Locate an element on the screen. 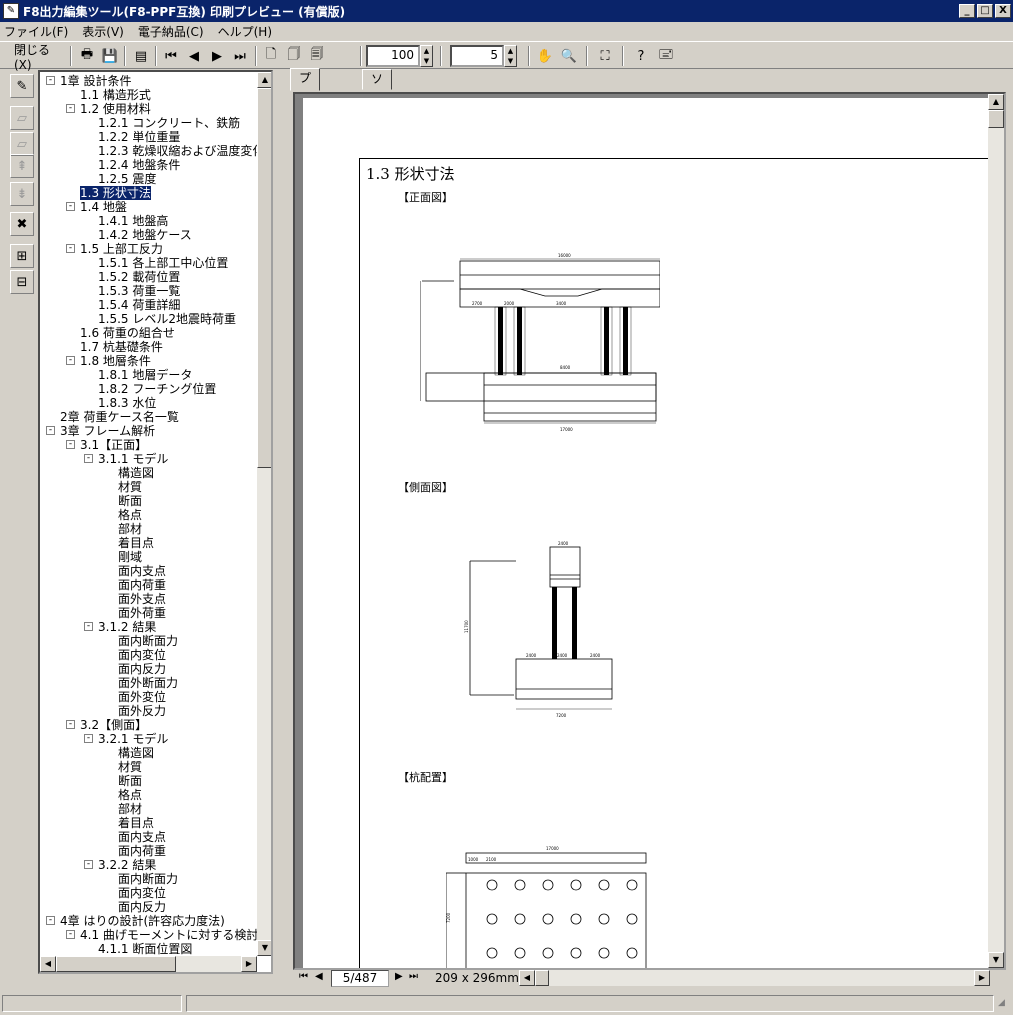 This screenshot has height=1015, width=1013. preview-scroll-down-icon: ▼ is located at coordinates (996, 960).